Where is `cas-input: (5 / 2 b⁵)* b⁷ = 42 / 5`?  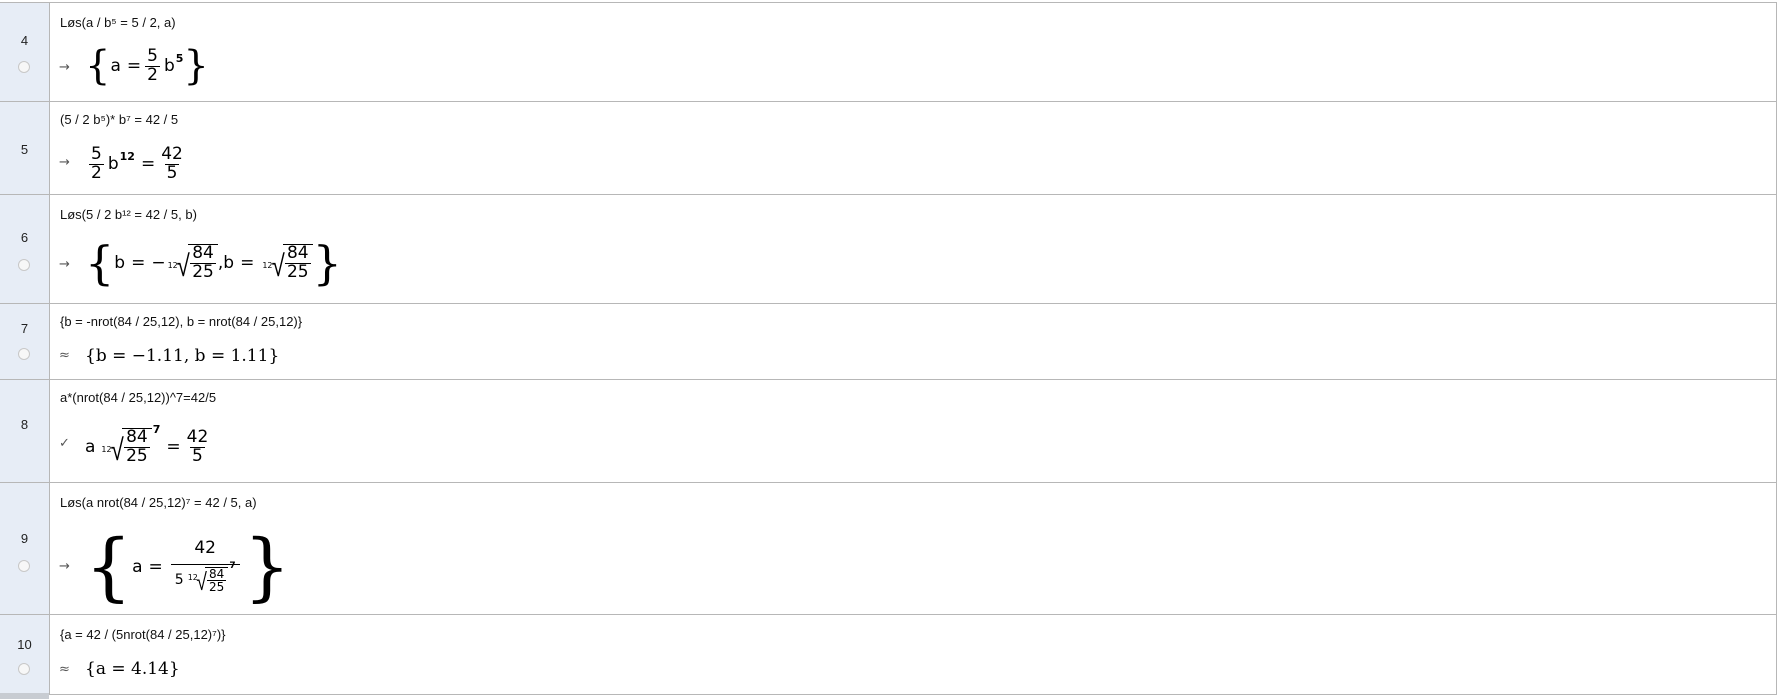
cas-input: (5 / 2 b⁵)* b⁷ = 42 / 5 is located at coordinates (119, 119).